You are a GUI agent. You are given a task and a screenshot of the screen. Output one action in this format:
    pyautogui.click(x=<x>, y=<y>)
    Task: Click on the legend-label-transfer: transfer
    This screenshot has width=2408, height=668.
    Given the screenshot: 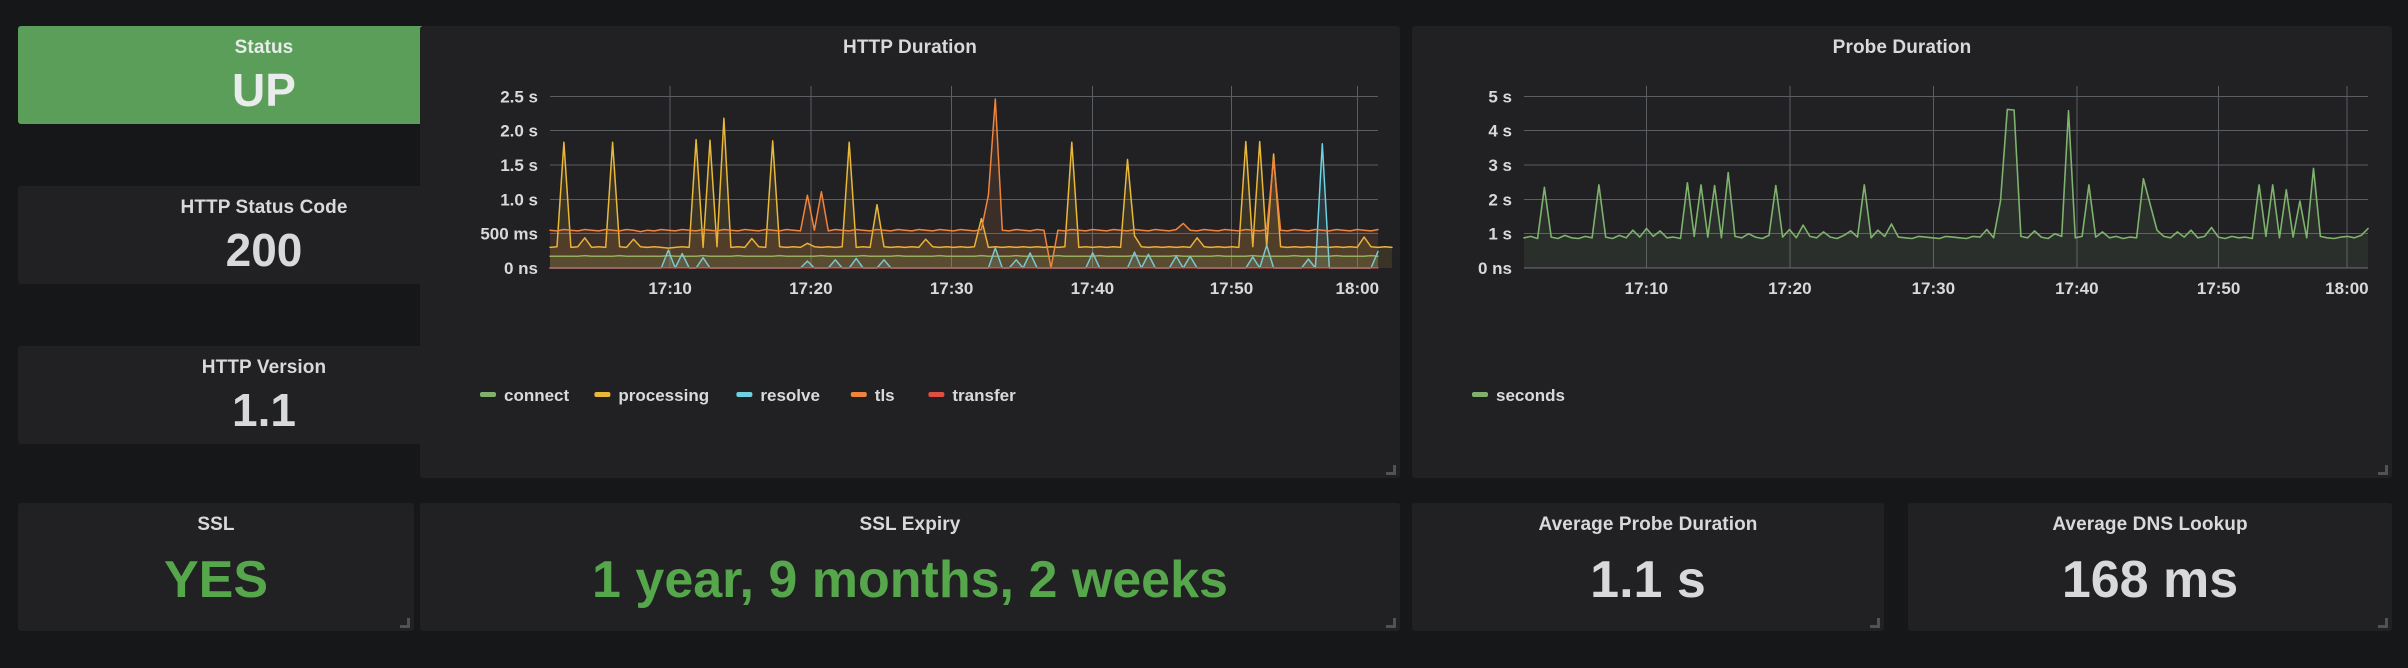 What is the action you would take?
    pyautogui.click(x=984, y=395)
    